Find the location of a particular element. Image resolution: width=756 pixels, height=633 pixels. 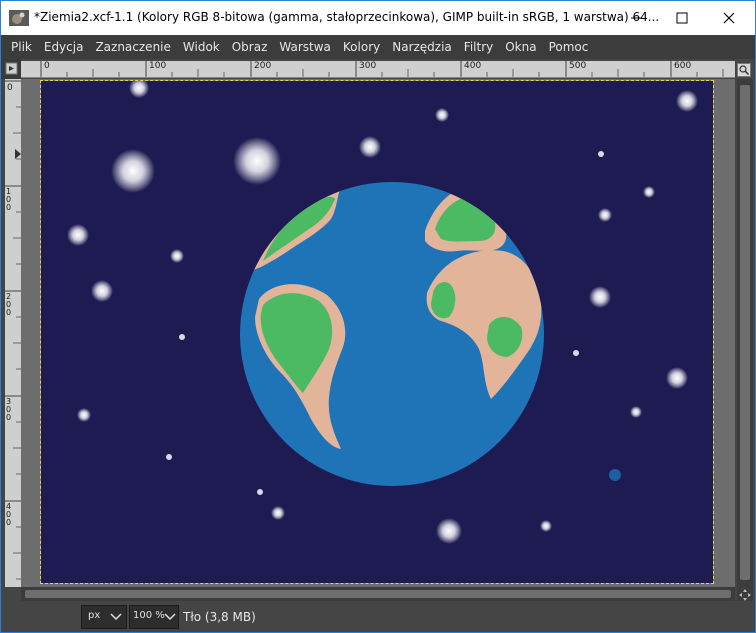

vertical-ruler: 0 100 200 300 400 is located at coordinates (13, 333).